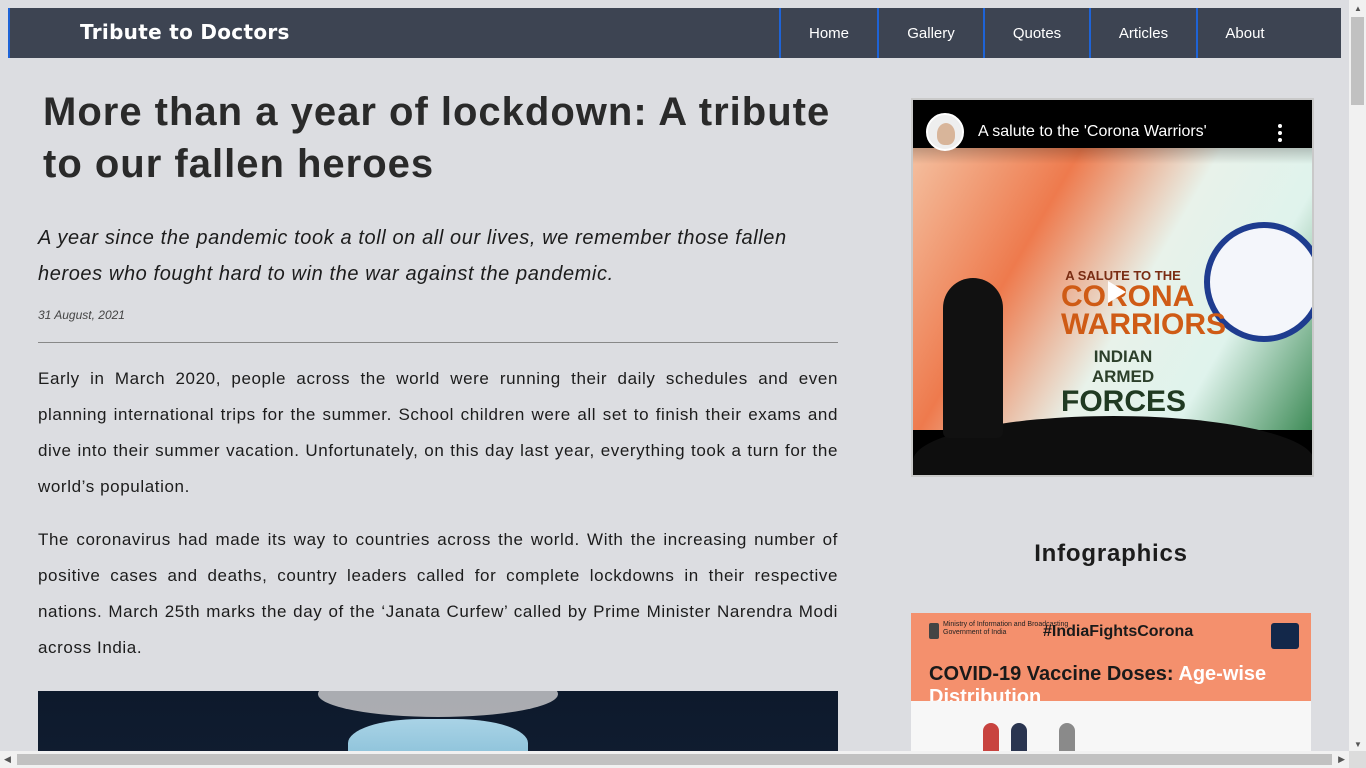 Image resolution: width=1366 pixels, height=768 pixels. Describe the element at coordinates (1054, 674) in the screenshot. I see `headline-text: COVID-19 Vaccine Doses:` at that location.